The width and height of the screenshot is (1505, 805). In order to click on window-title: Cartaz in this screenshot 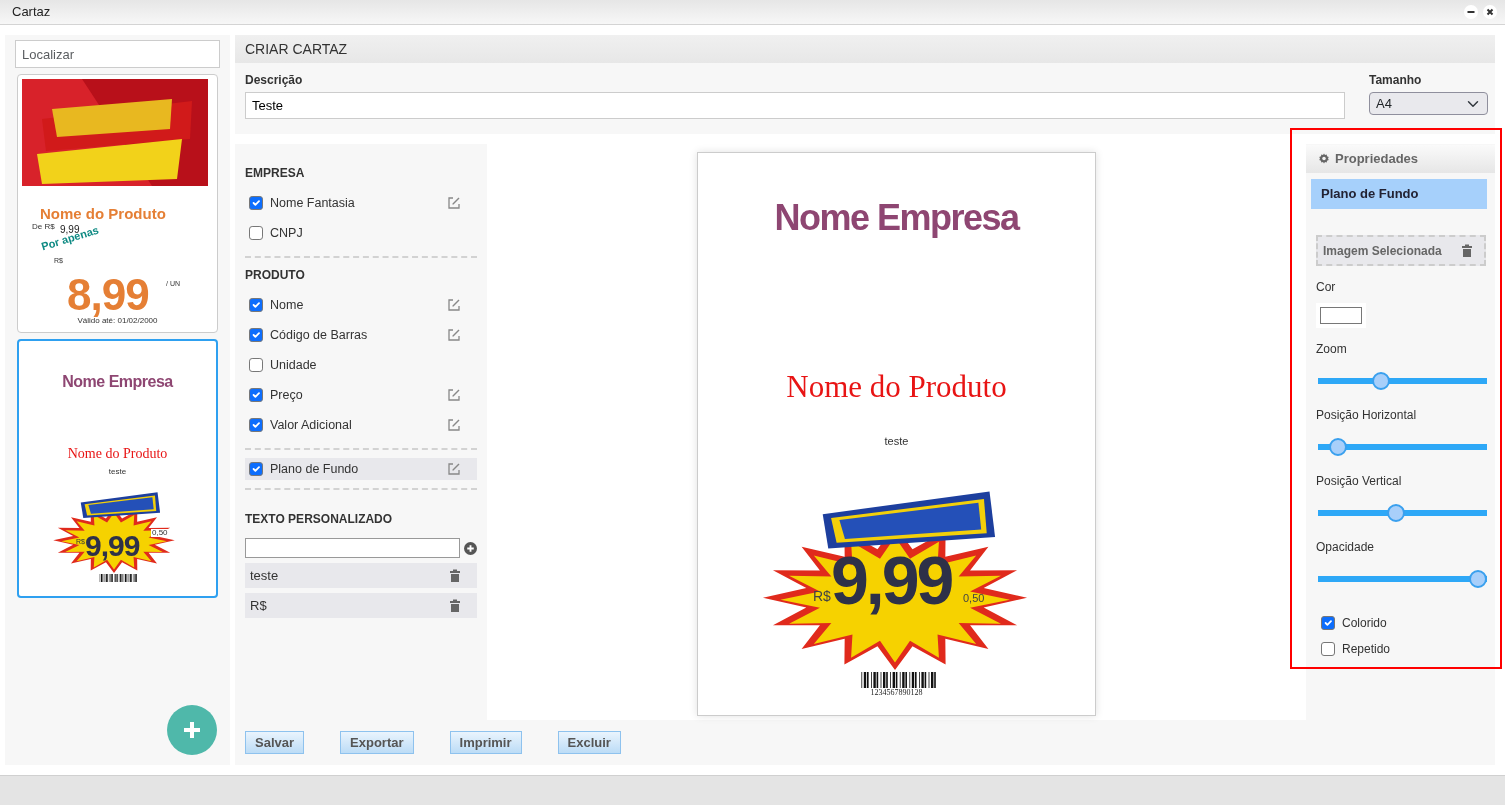, I will do `click(31, 12)`.